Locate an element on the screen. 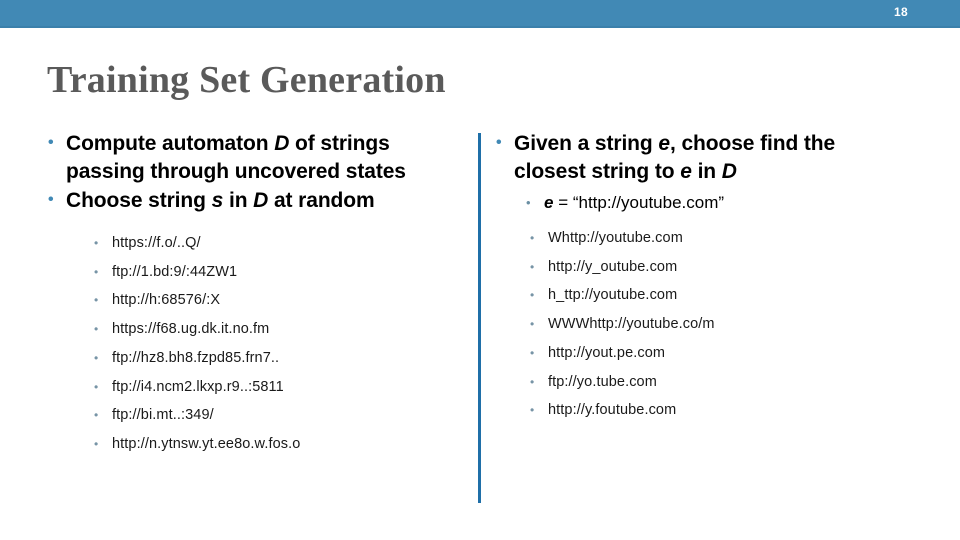 Image resolution: width=960 pixels, height=540 pixels. right-string-item: http://y.foutube.com is located at coordinates (711, 410).